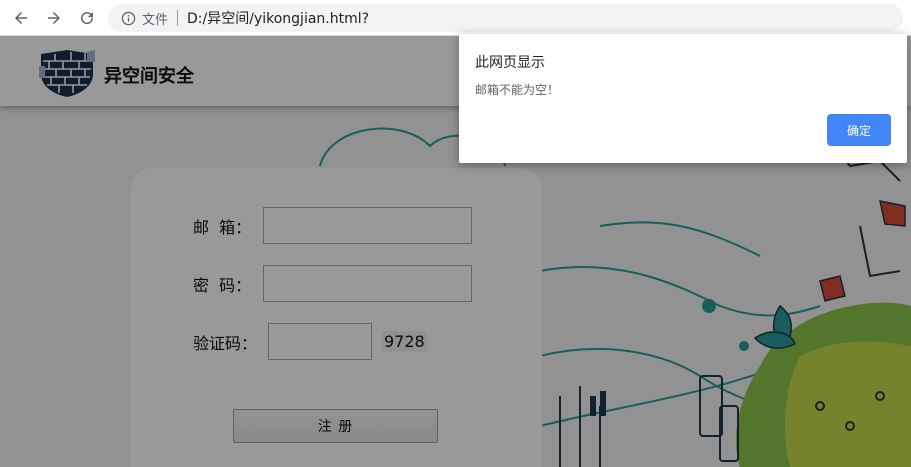  I want to click on arrow-right-icon, so click(54, 18).